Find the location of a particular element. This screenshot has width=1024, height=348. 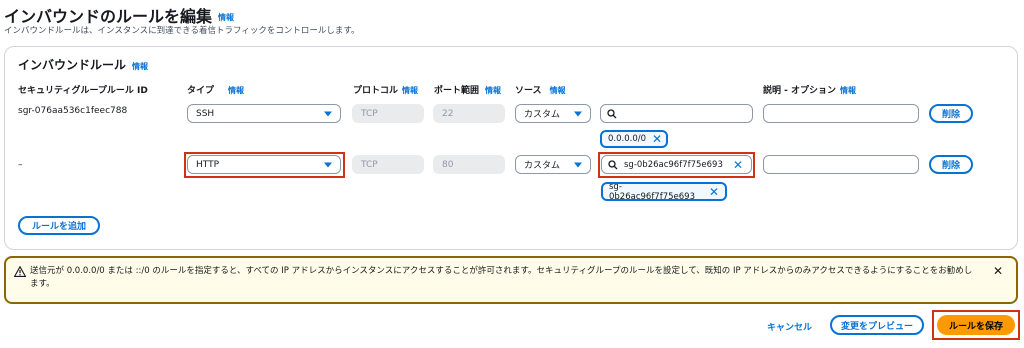

source-token-2: sg-0b26ac96f7f75e693 ✕ is located at coordinates (664, 191).